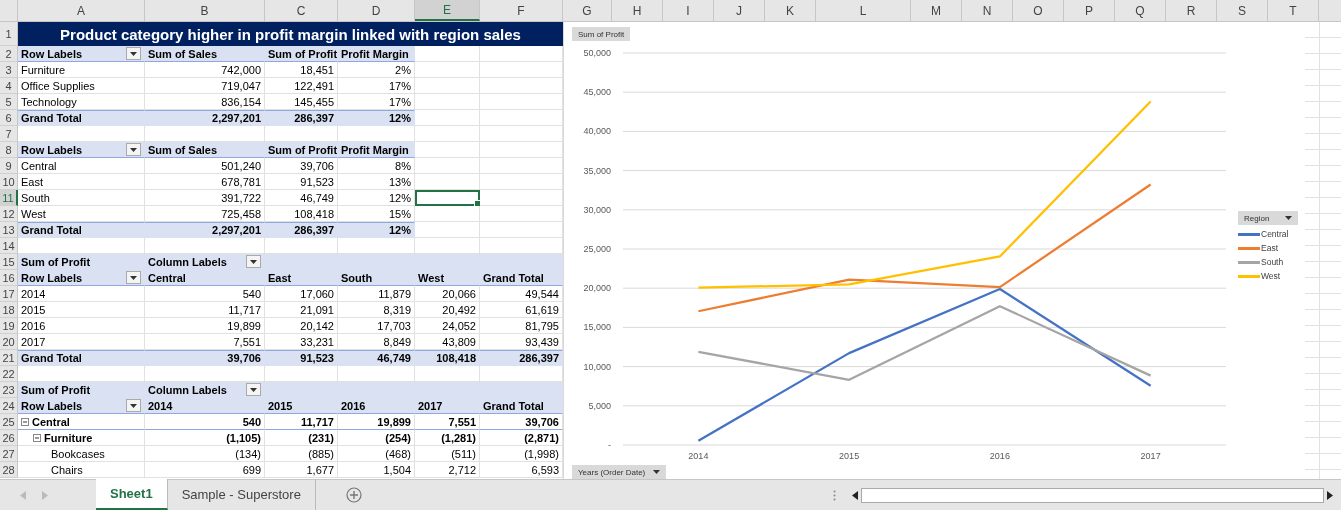 This screenshot has width=1341, height=510. Describe the element at coordinates (9, 438) in the screenshot. I see `row-number: 26` at that location.